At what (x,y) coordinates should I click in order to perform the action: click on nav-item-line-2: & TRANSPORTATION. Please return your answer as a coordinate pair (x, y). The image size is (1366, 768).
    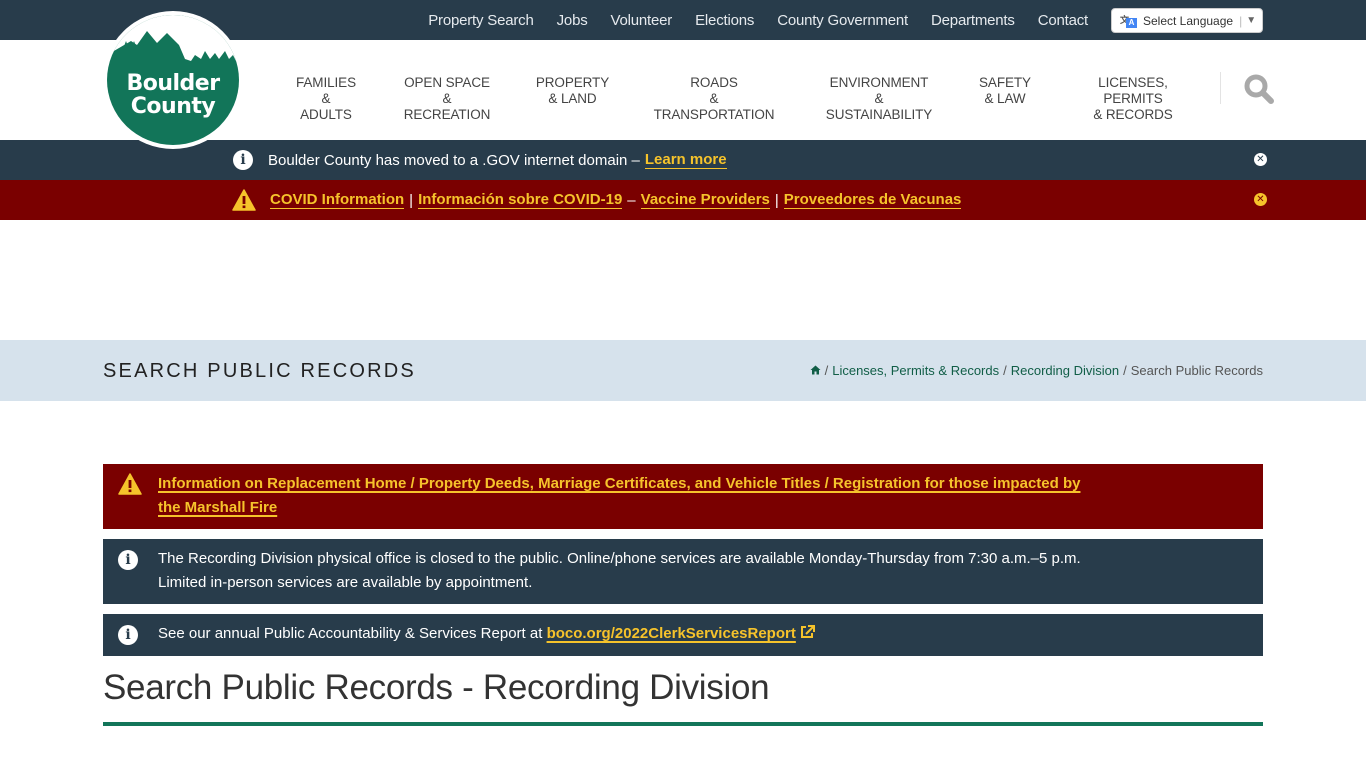
    Looking at the image, I should click on (714, 106).